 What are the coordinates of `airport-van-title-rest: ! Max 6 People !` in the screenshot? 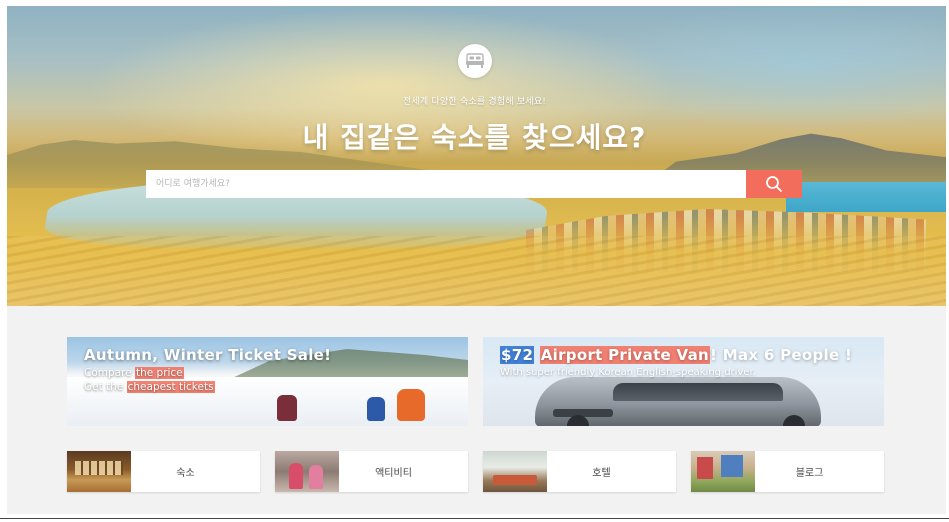 It's located at (781, 355).